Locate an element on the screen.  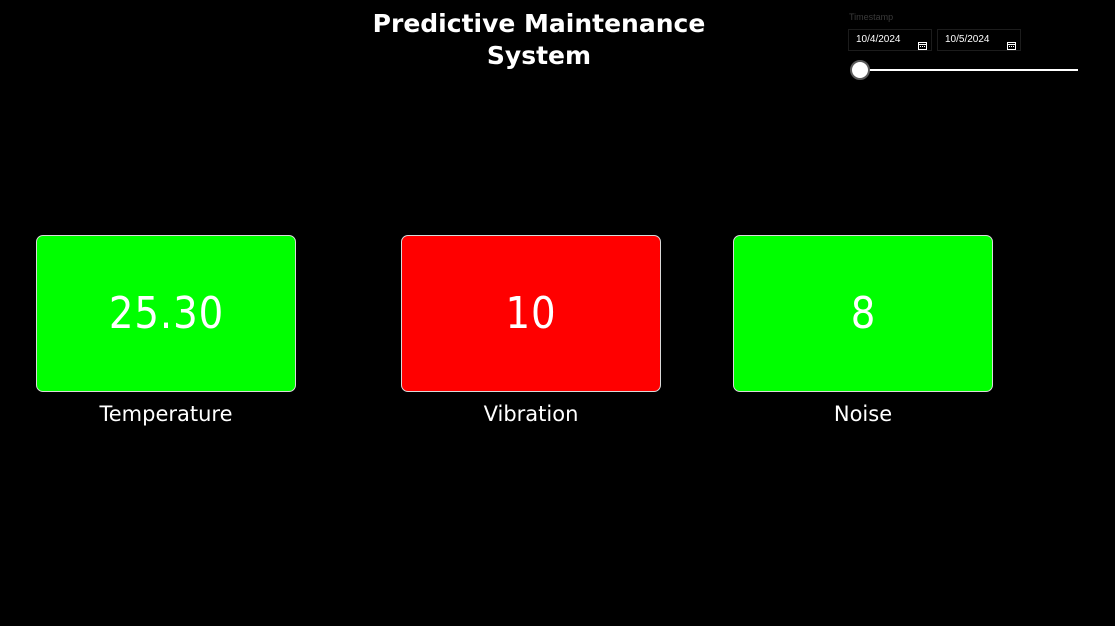
vibration-value: 10 is located at coordinates (531, 313).